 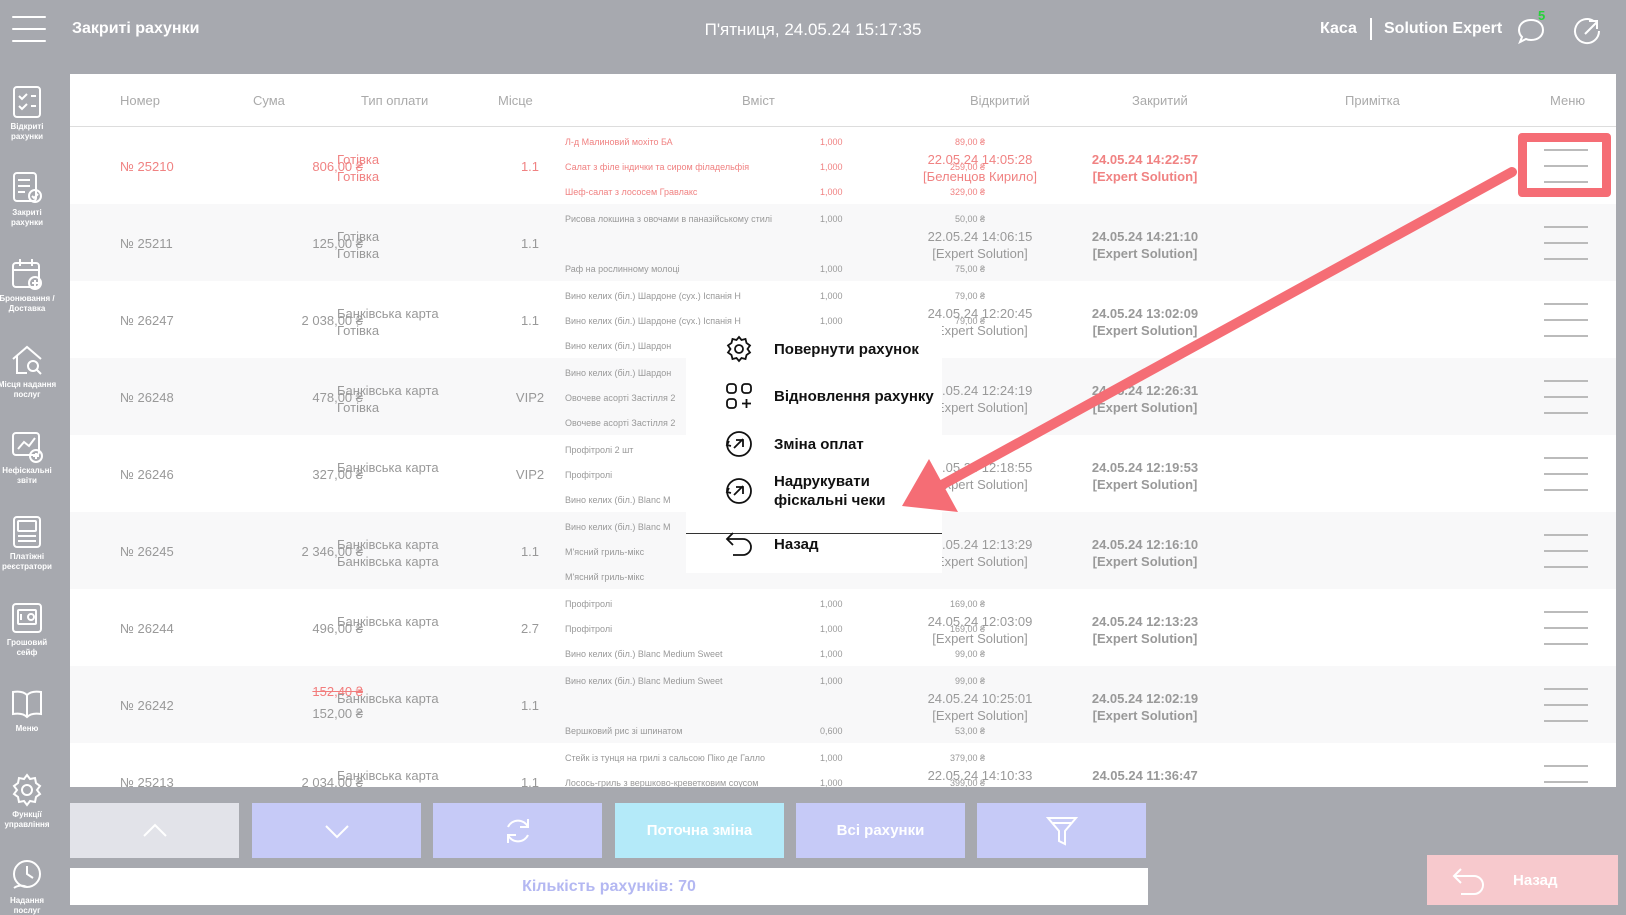 What do you see at coordinates (517, 830) in the screenshot?
I see `refresh-button` at bounding box center [517, 830].